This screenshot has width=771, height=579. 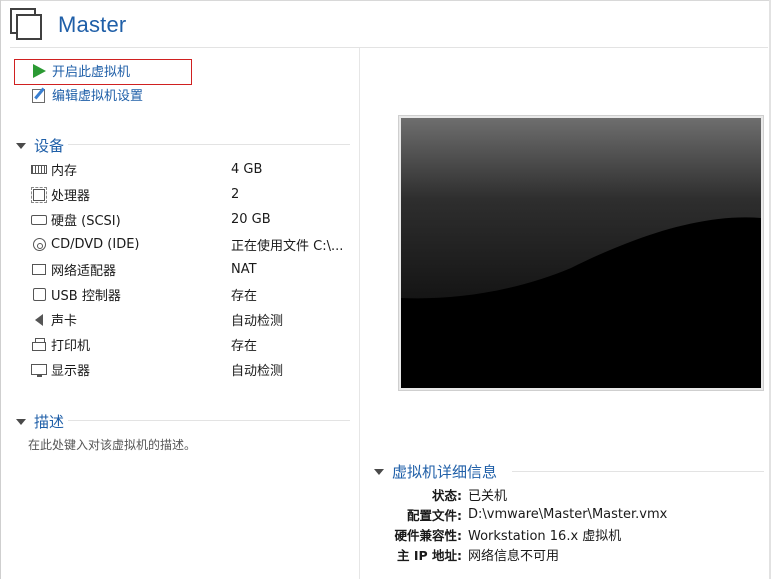 What do you see at coordinates (251, 219) in the screenshot?
I see `device-value: 20 GB` at bounding box center [251, 219].